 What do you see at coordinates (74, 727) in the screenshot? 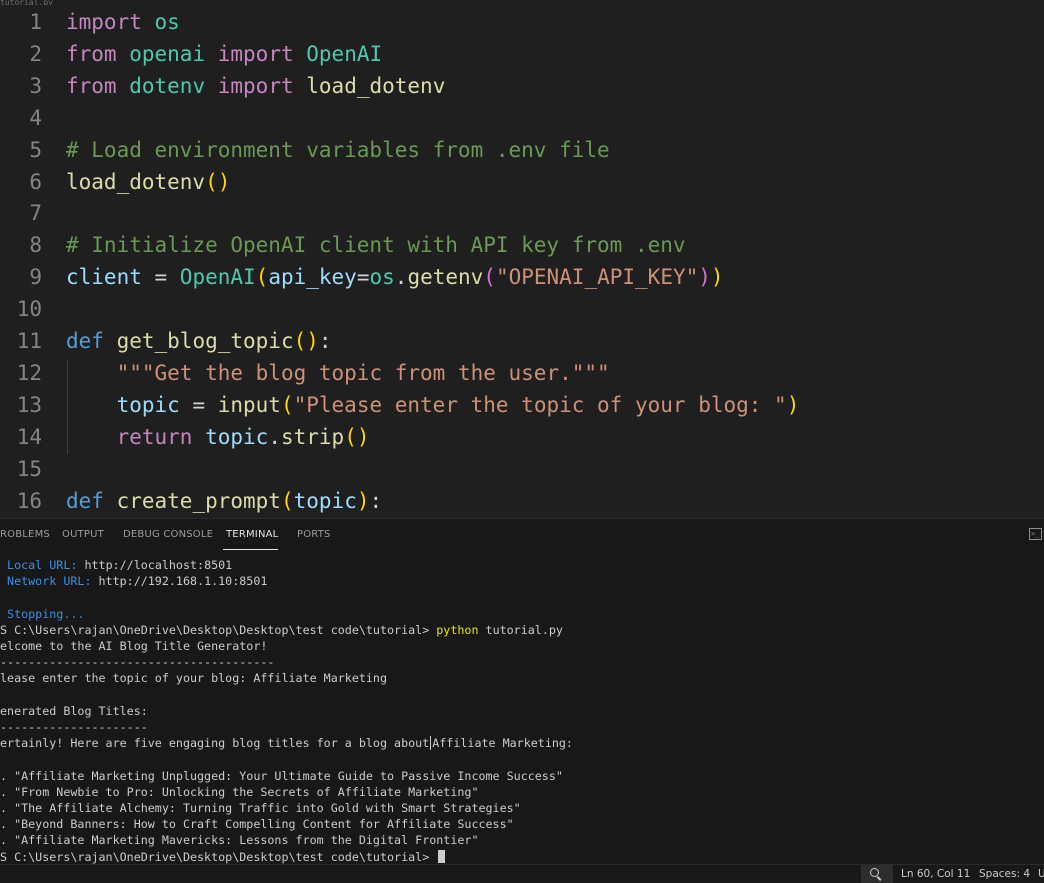
I see `terminal-text: ---------------------` at bounding box center [74, 727].